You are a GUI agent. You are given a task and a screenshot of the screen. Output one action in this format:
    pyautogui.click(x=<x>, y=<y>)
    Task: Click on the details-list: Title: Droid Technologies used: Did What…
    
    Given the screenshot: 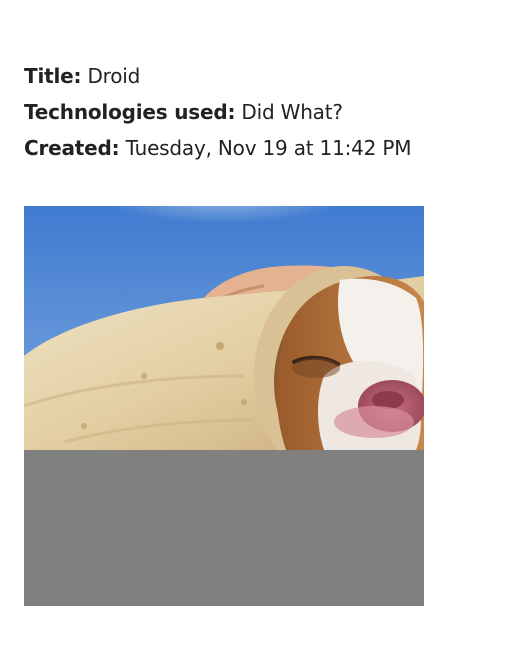 What is the action you would take?
    pyautogui.click(x=259, y=112)
    